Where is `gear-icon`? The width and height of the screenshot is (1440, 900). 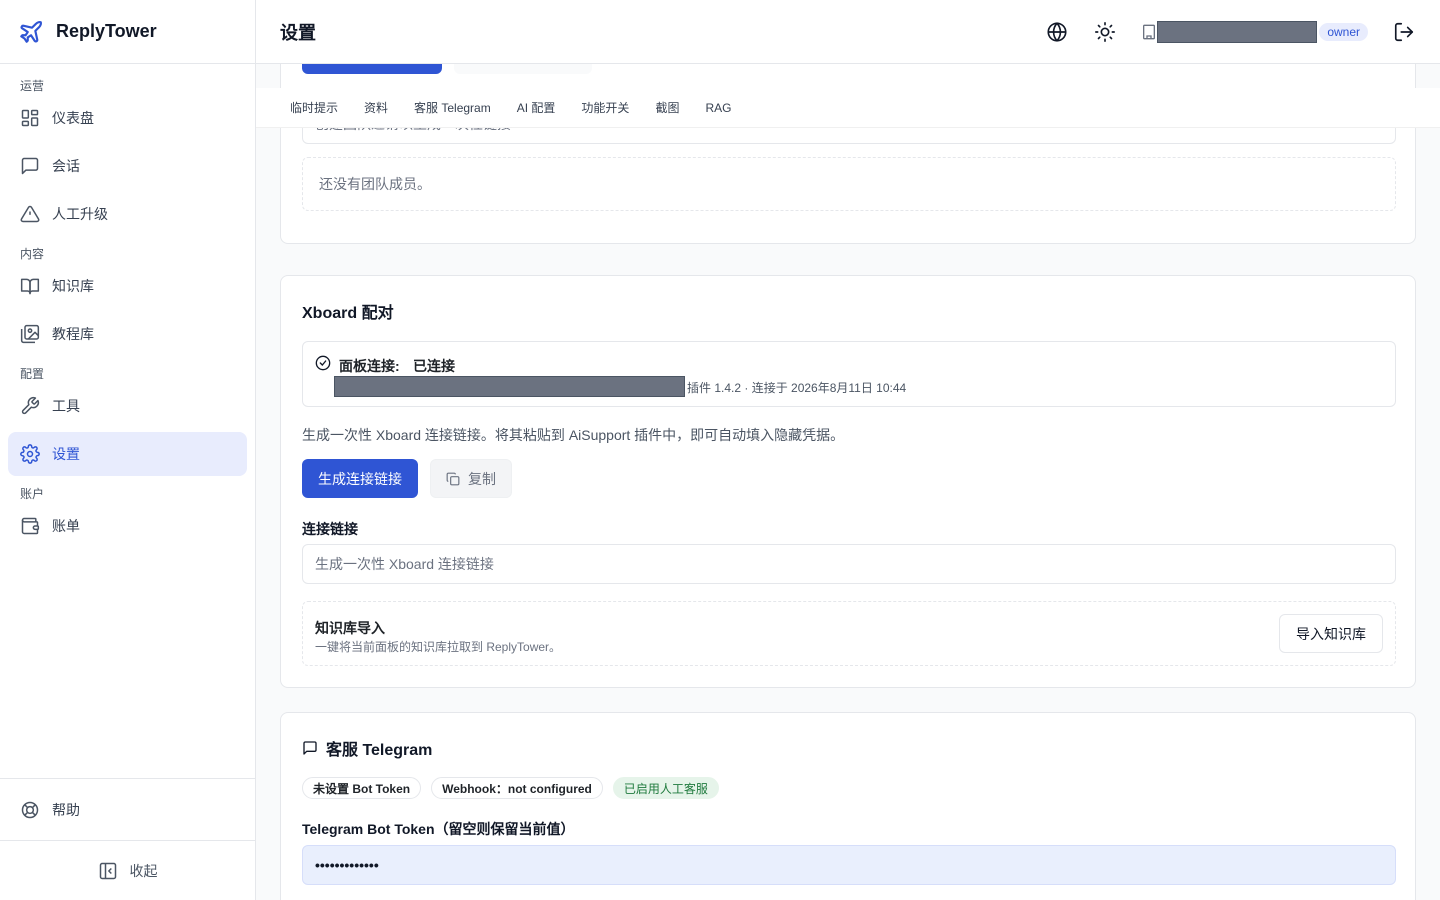 gear-icon is located at coordinates (30, 454).